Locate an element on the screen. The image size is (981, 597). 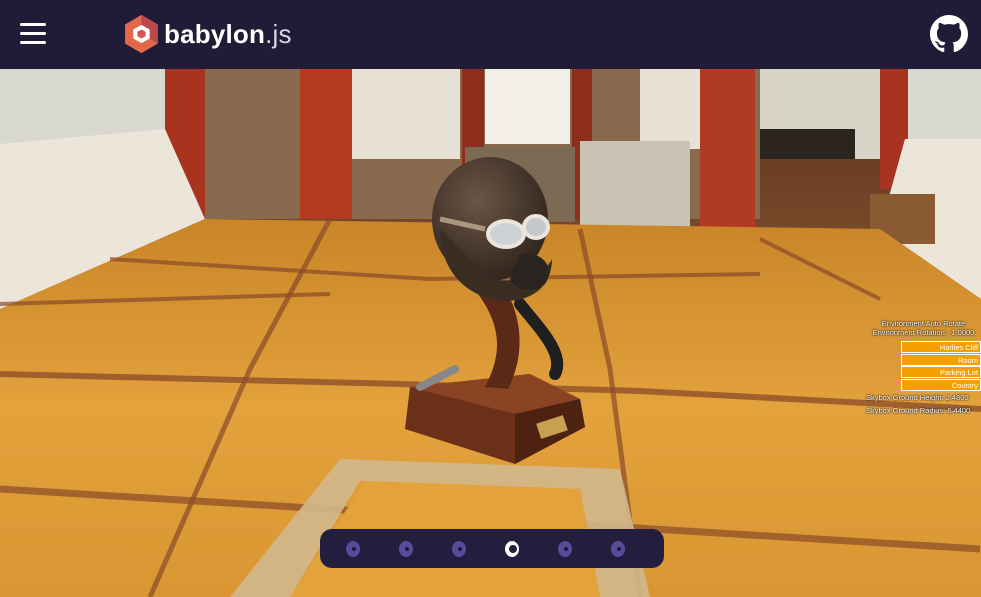
scene-pager is located at coordinates (492, 548).